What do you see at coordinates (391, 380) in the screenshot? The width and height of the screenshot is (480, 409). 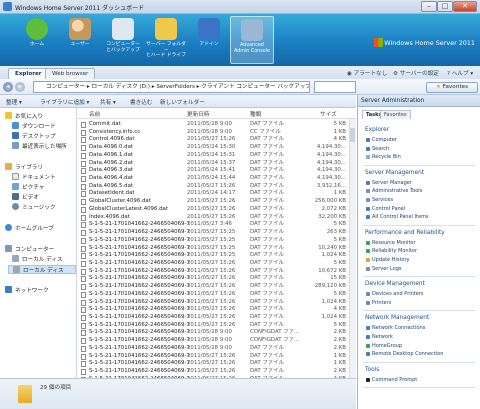 I see `admin-link: Command Prompt` at bounding box center [391, 380].